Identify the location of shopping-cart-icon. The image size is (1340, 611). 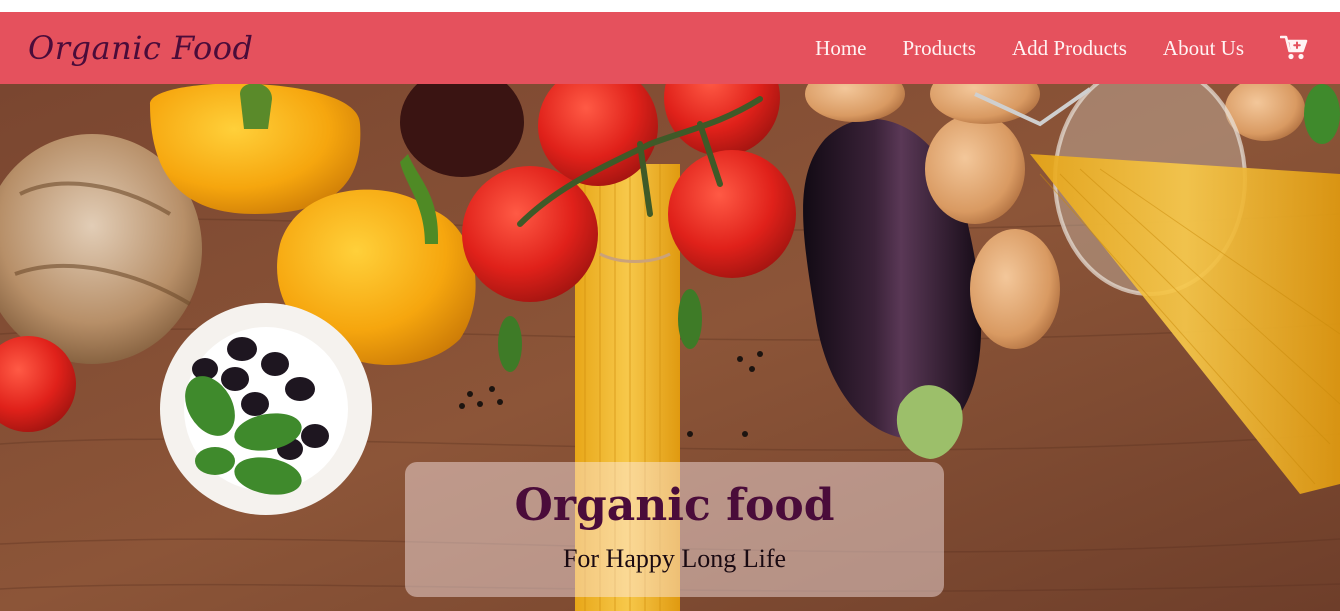
(1294, 47).